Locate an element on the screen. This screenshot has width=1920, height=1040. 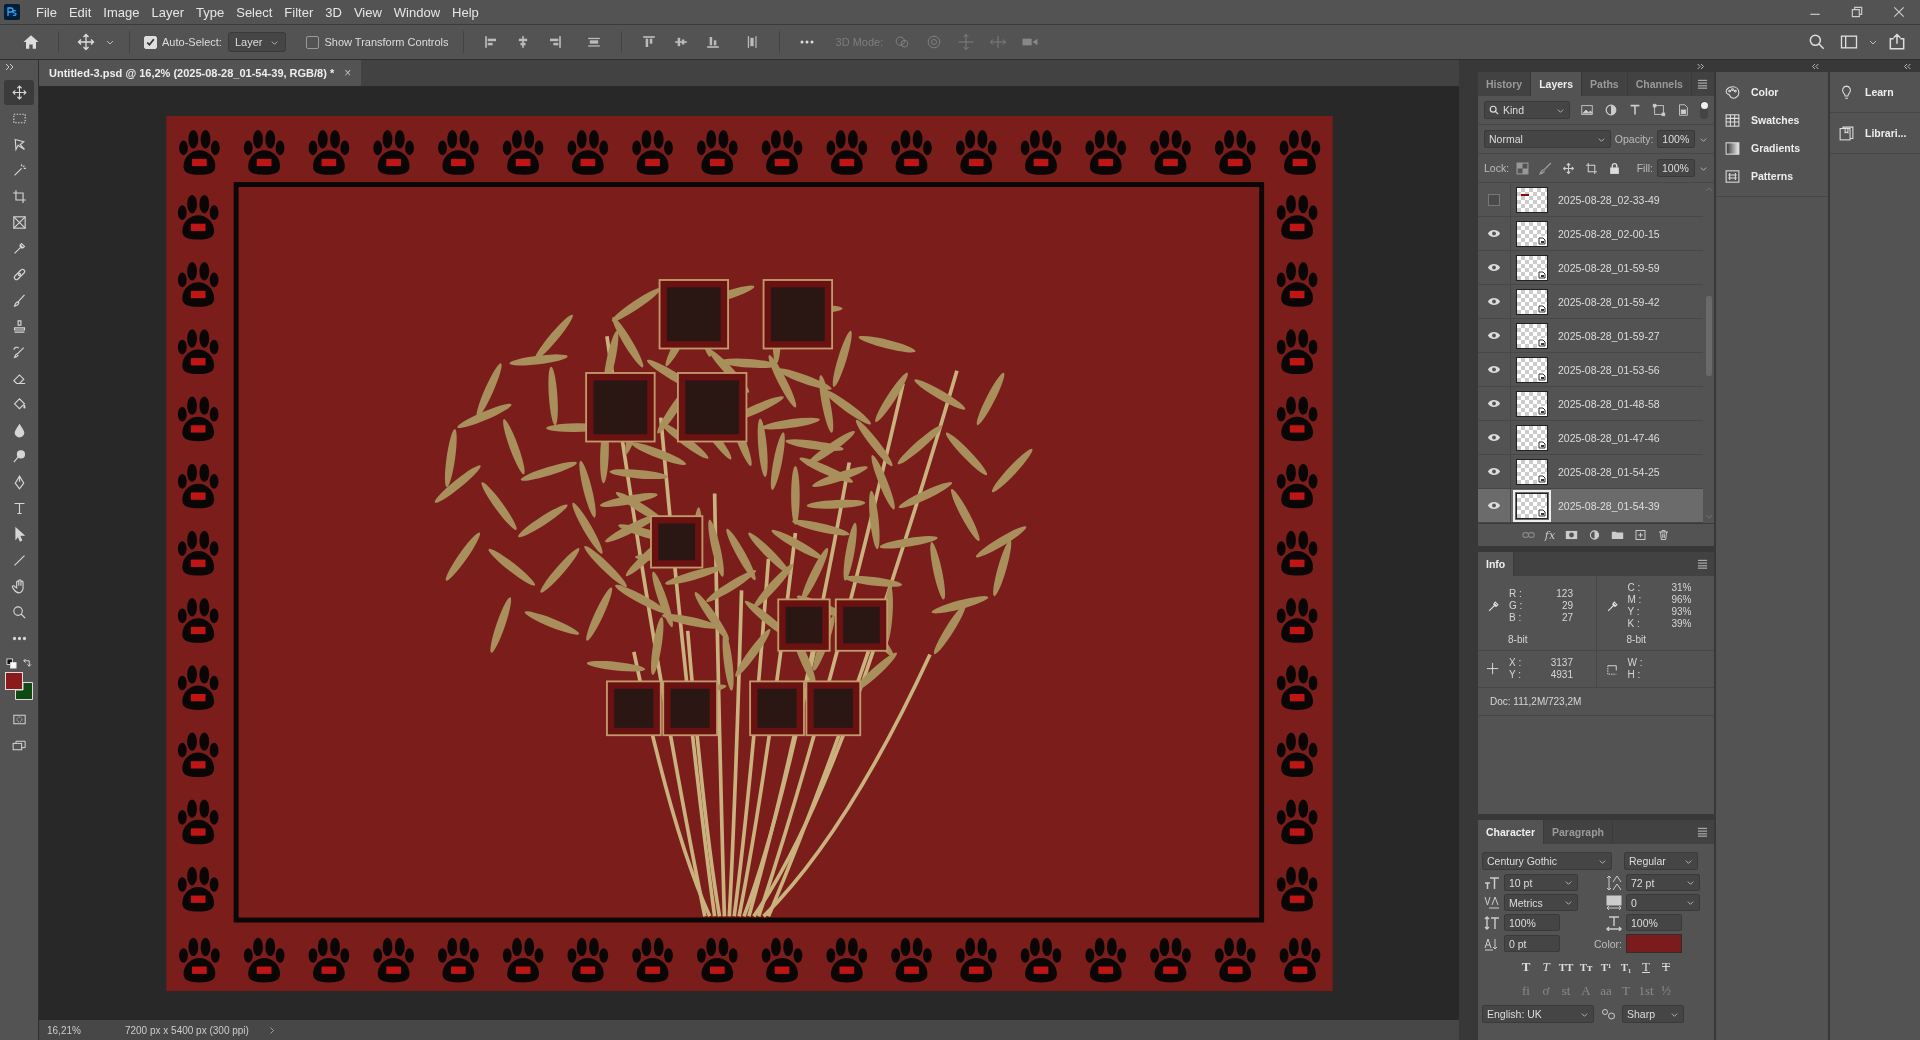
image-filter-icon is located at coordinates (1587, 110).